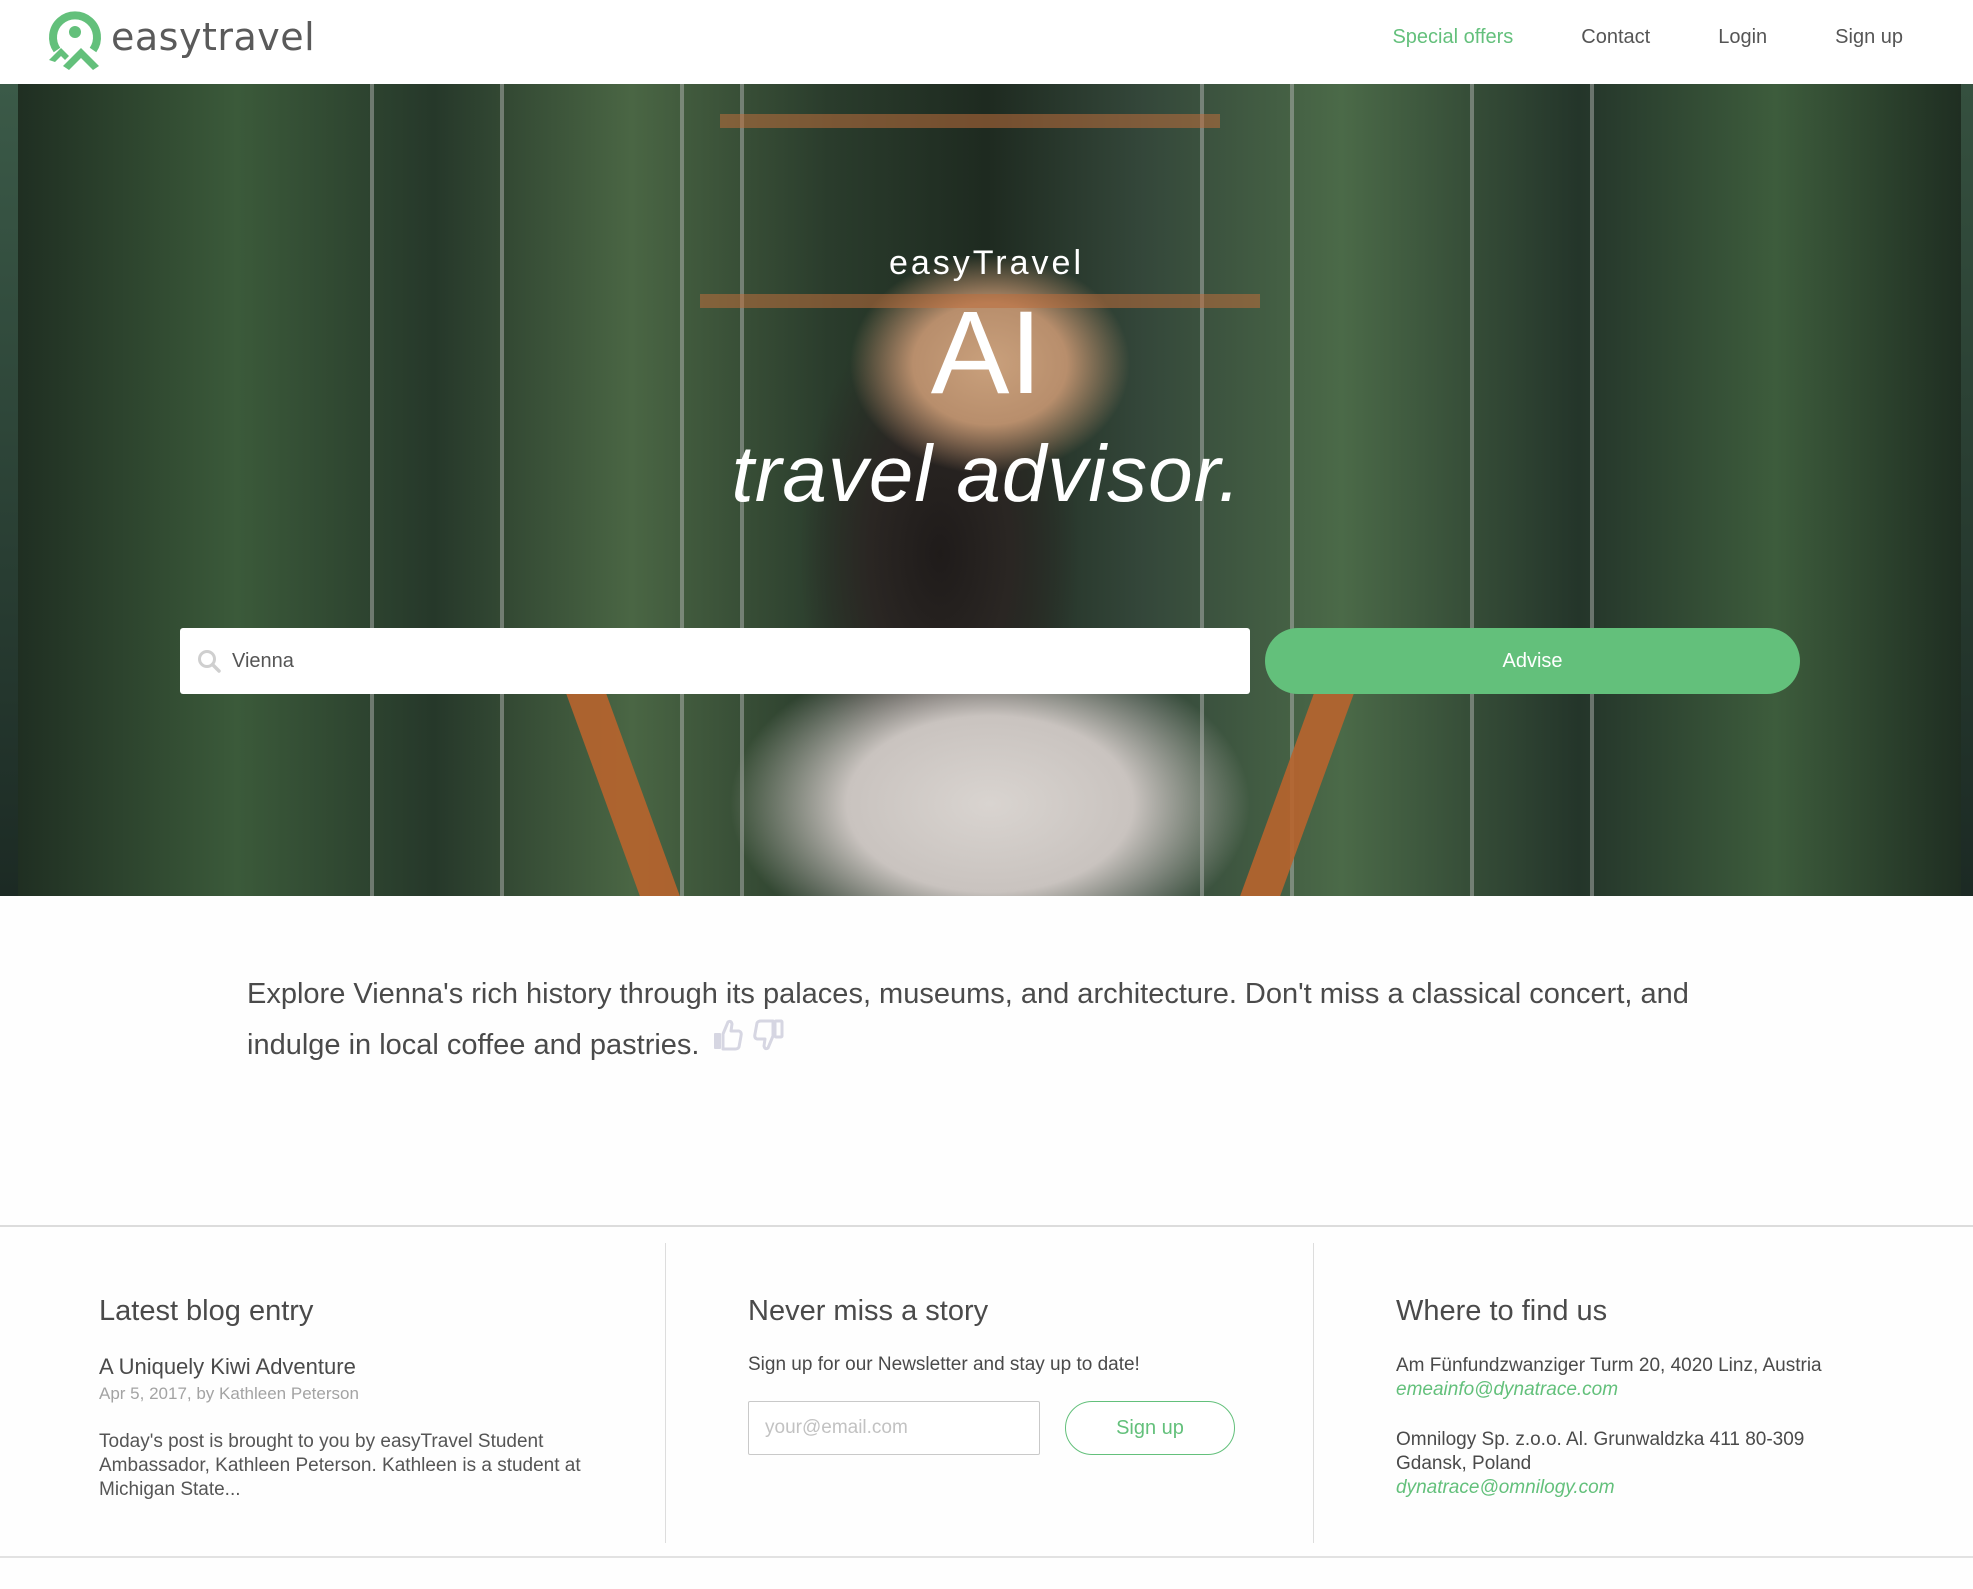  I want to click on main-nav: Special offers Contact Login Sign up, so click(1613, 37).